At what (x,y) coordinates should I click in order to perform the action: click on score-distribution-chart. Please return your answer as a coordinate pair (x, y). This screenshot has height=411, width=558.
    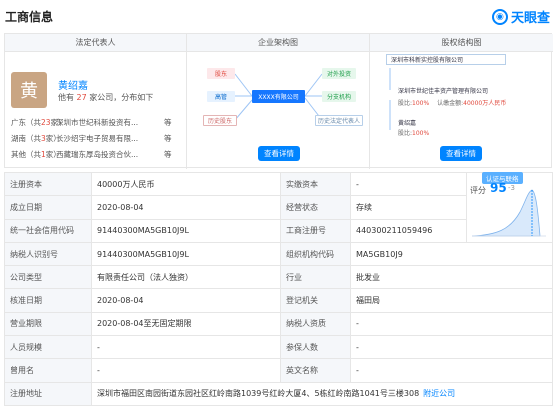
    Looking at the image, I should click on (508, 213).